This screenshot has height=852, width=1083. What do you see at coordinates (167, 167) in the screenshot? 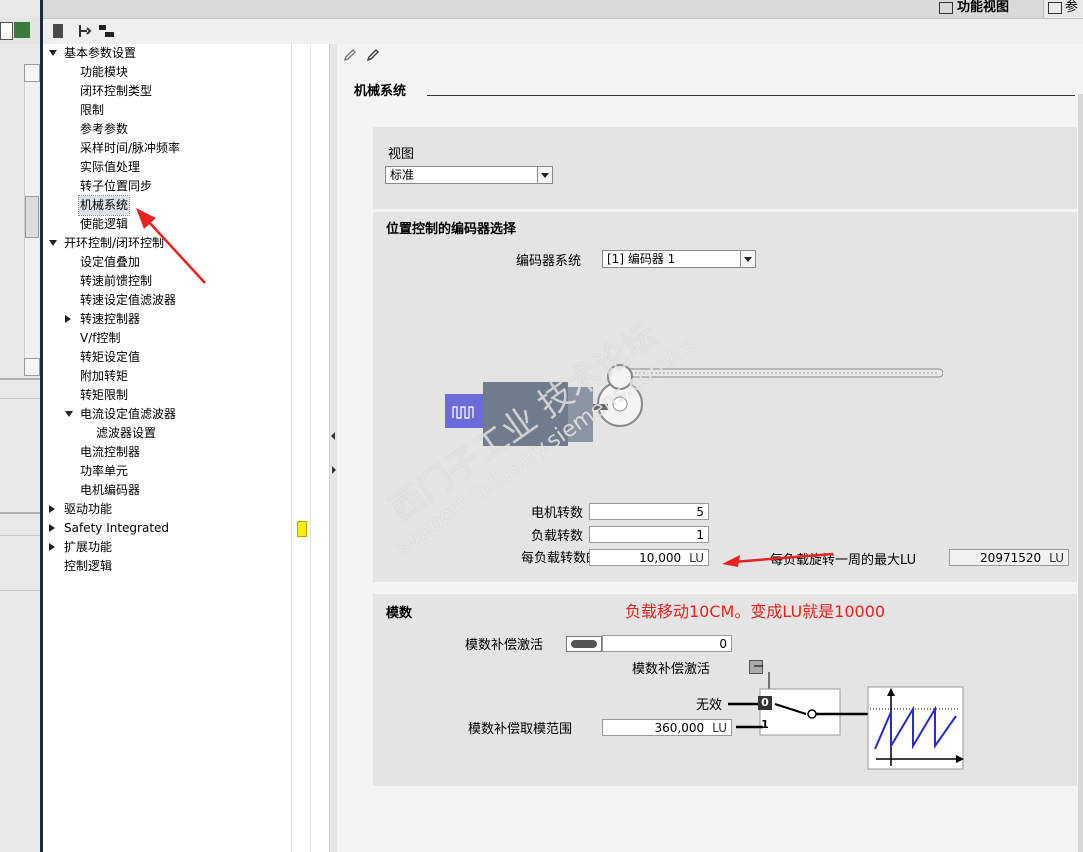
I see `tree-item: 实际值处理` at bounding box center [167, 167].